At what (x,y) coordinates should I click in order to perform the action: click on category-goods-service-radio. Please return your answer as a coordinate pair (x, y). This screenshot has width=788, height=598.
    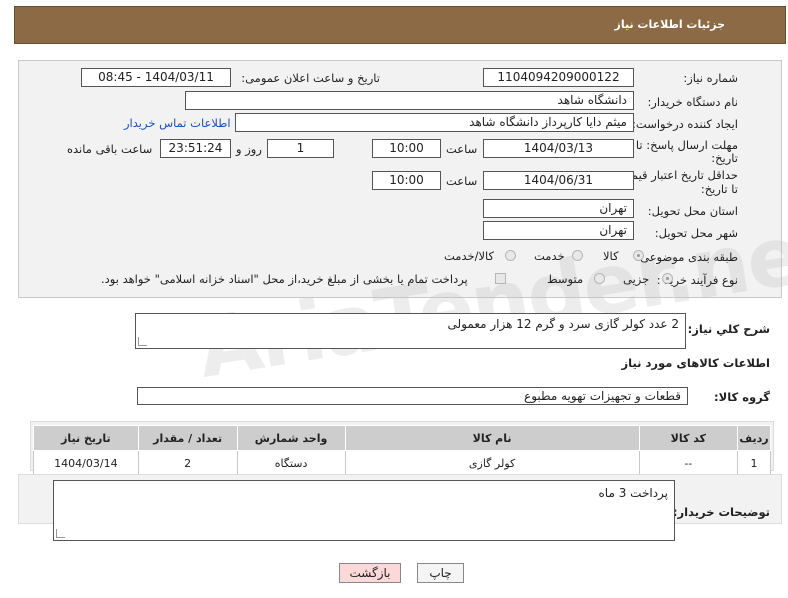
    Looking at the image, I should click on (510, 255).